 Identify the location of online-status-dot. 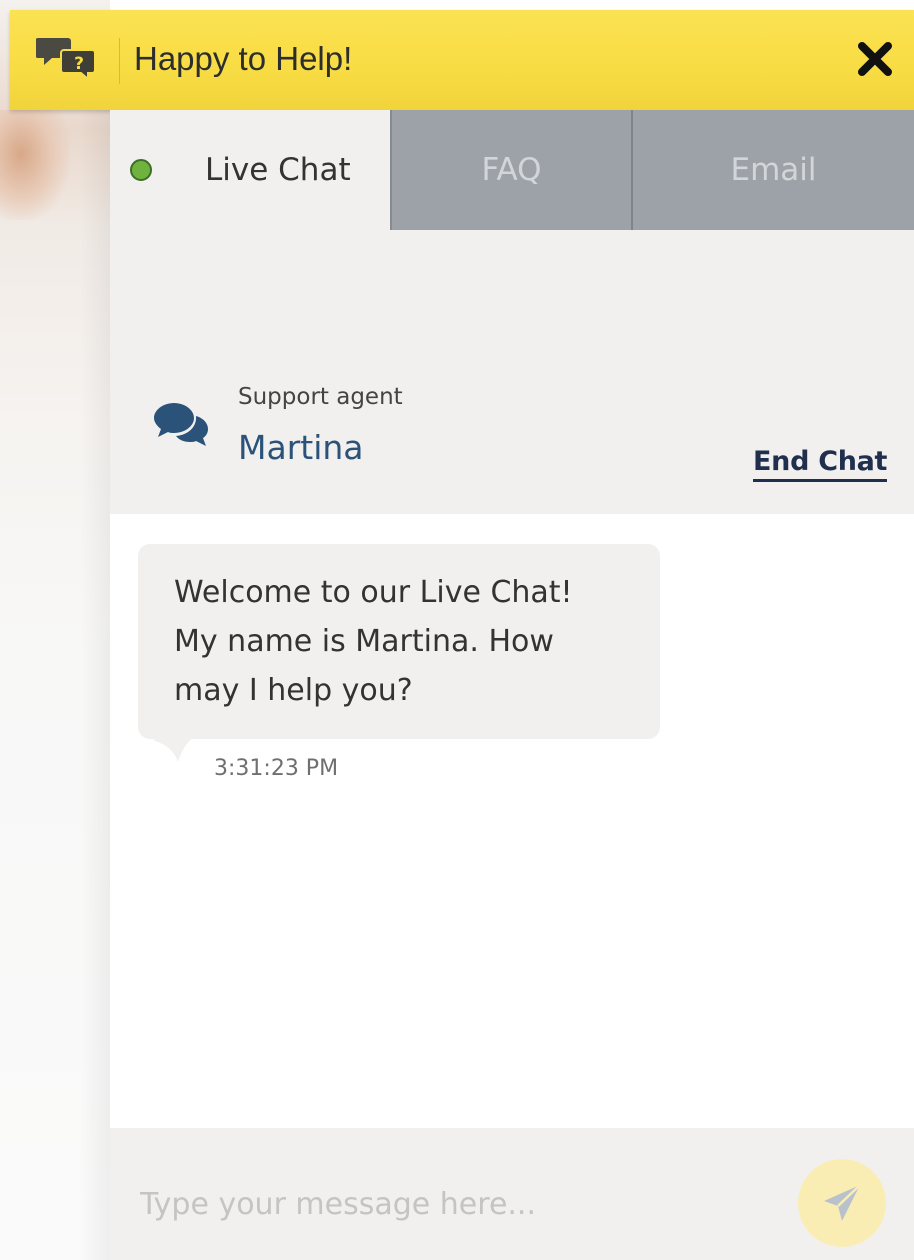
(141, 170).